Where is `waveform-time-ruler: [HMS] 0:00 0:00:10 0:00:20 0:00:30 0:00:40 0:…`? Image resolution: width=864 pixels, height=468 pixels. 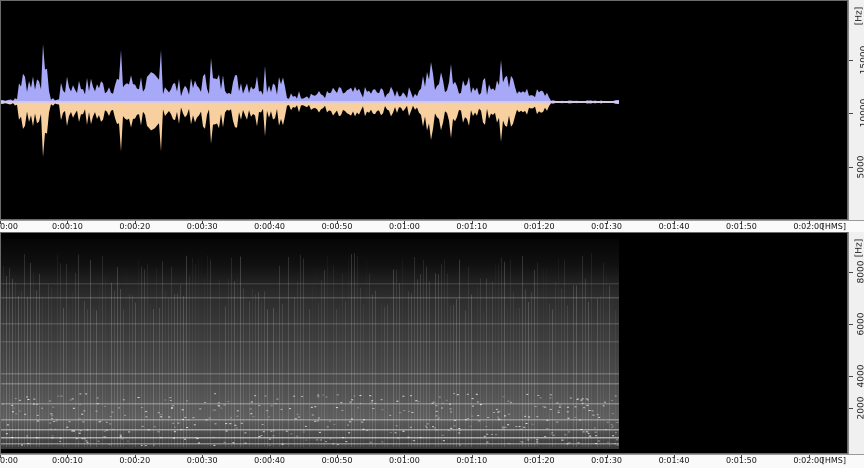
waveform-time-ruler: [HMS] 0:00 0:00:10 0:00:20 0:00:30 0:00:40 0:… is located at coordinates (432, 226).